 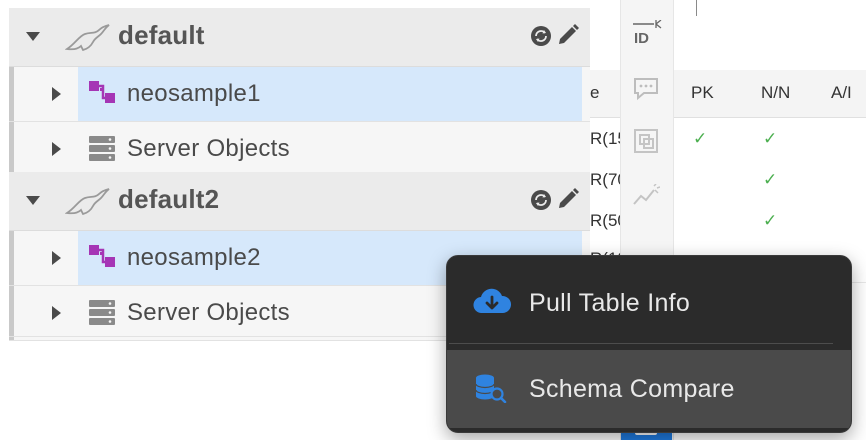 I want to click on connection-row-default2: default2, so click(x=299, y=201).